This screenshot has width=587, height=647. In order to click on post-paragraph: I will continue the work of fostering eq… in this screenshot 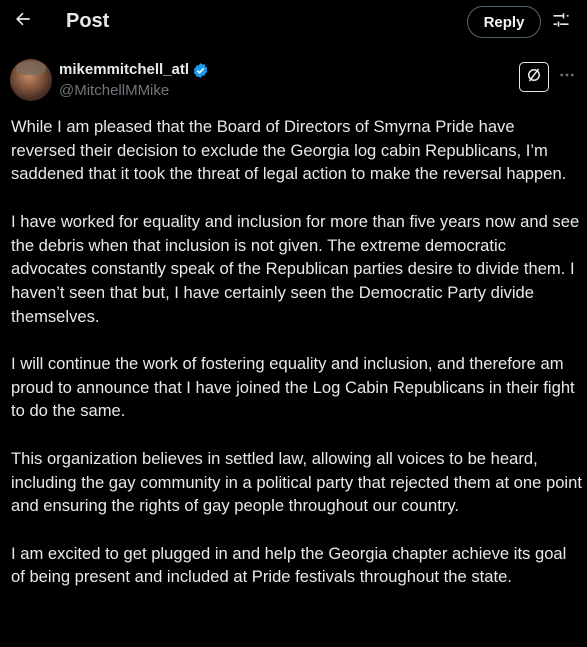, I will do `click(293, 387)`.